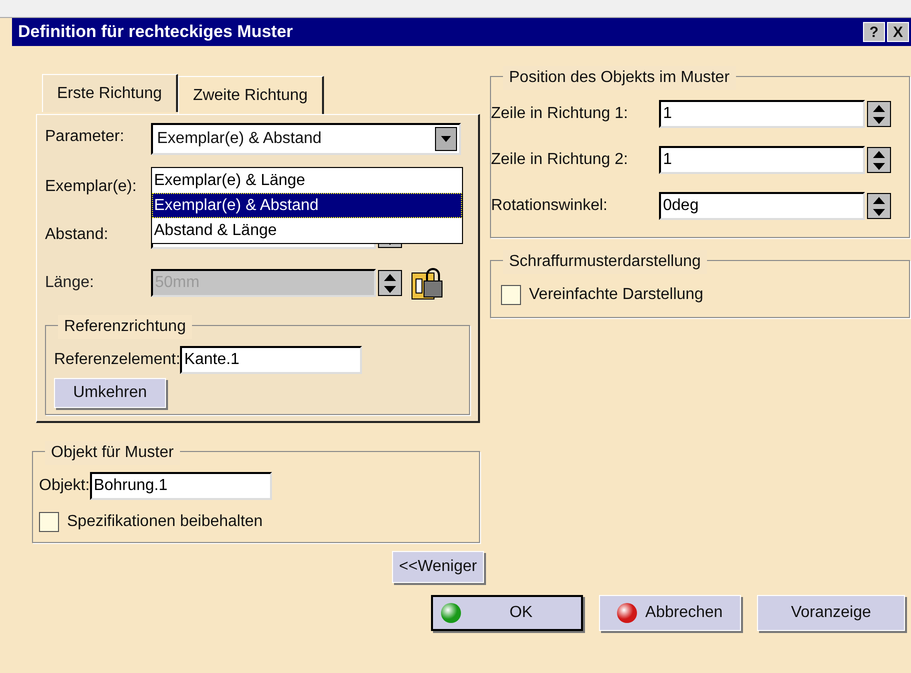  Describe the element at coordinates (155, 32) in the screenshot. I see `window-title: Definition für rechteckiges Muster` at that location.